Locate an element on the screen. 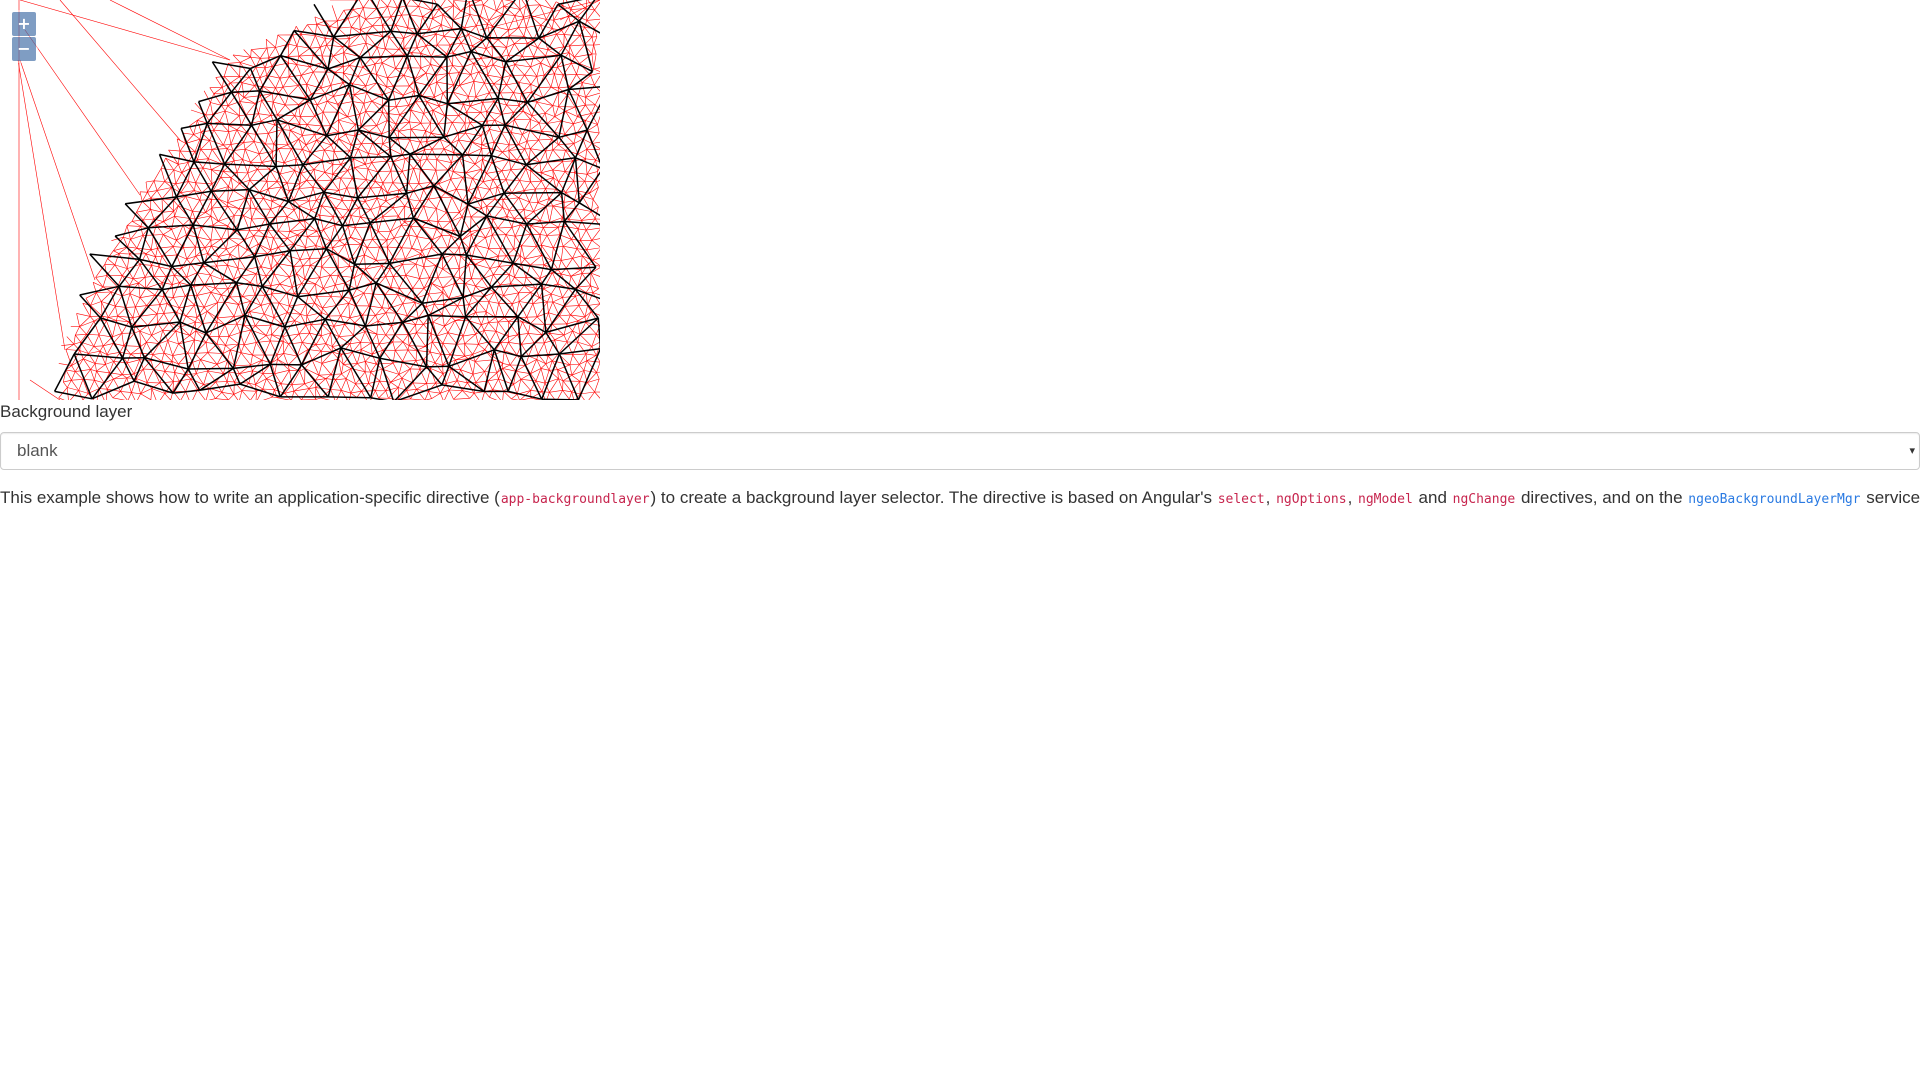  desc-text: and is located at coordinates (1432, 497).